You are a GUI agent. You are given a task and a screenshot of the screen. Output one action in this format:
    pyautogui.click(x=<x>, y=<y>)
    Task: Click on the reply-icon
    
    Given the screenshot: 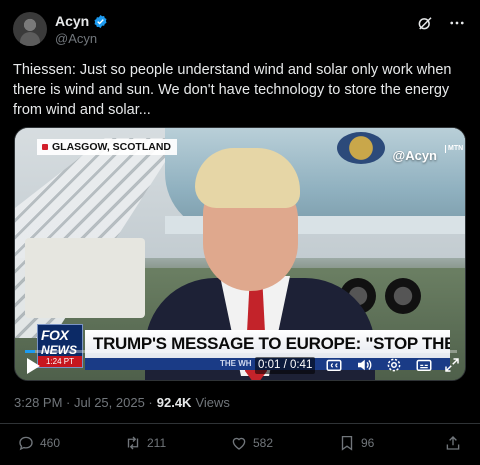 What is the action you would take?
    pyautogui.click(x=26, y=443)
    